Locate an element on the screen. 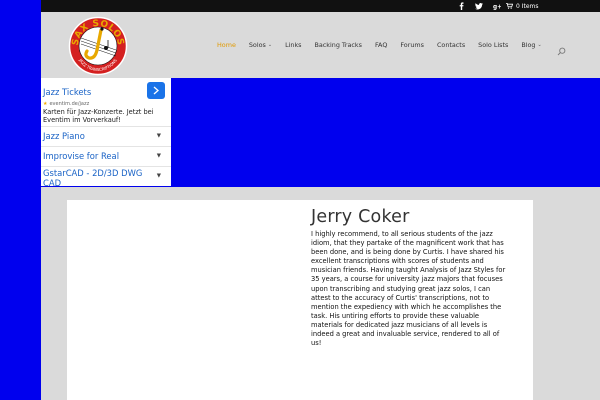 The width and height of the screenshot is (600, 400). testimonial-author: Jerry Coker is located at coordinates (360, 217).